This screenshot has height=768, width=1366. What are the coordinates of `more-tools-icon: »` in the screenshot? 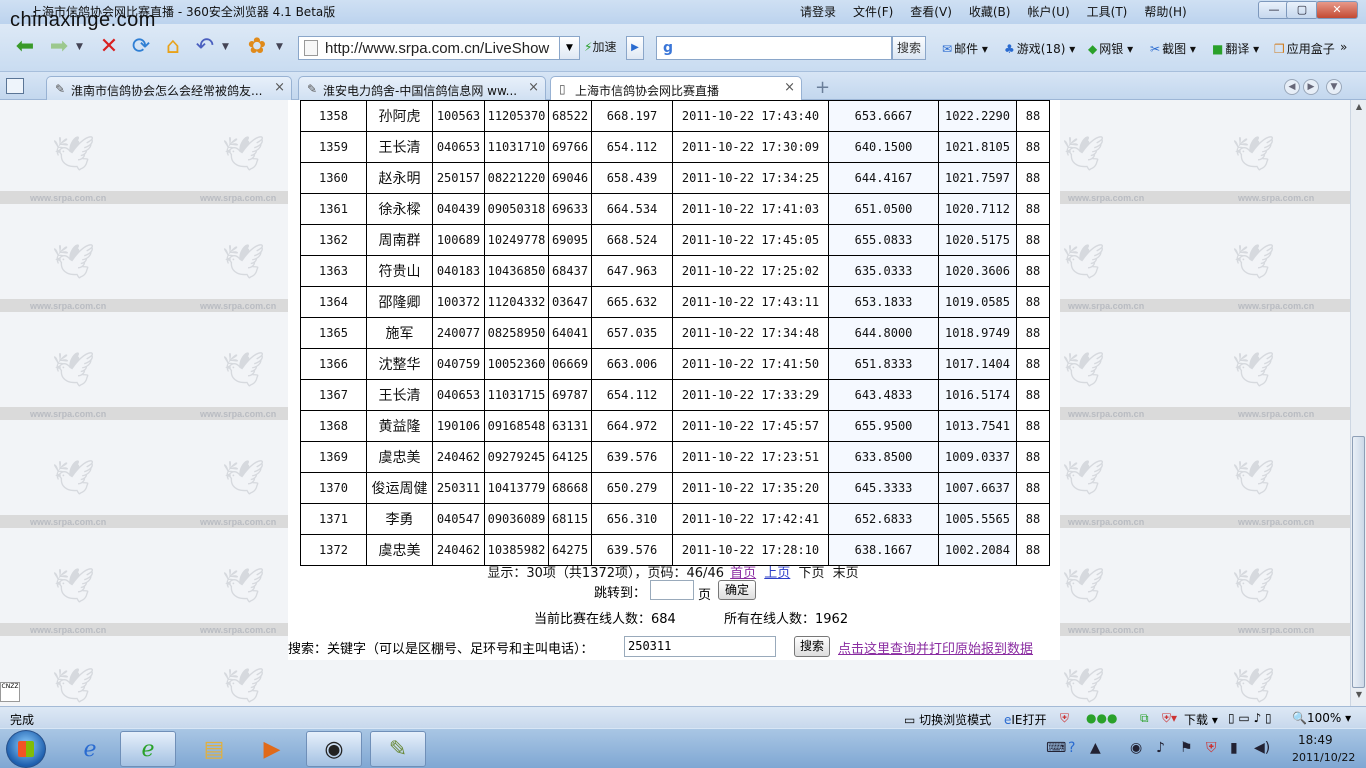 It's located at (1343, 47).